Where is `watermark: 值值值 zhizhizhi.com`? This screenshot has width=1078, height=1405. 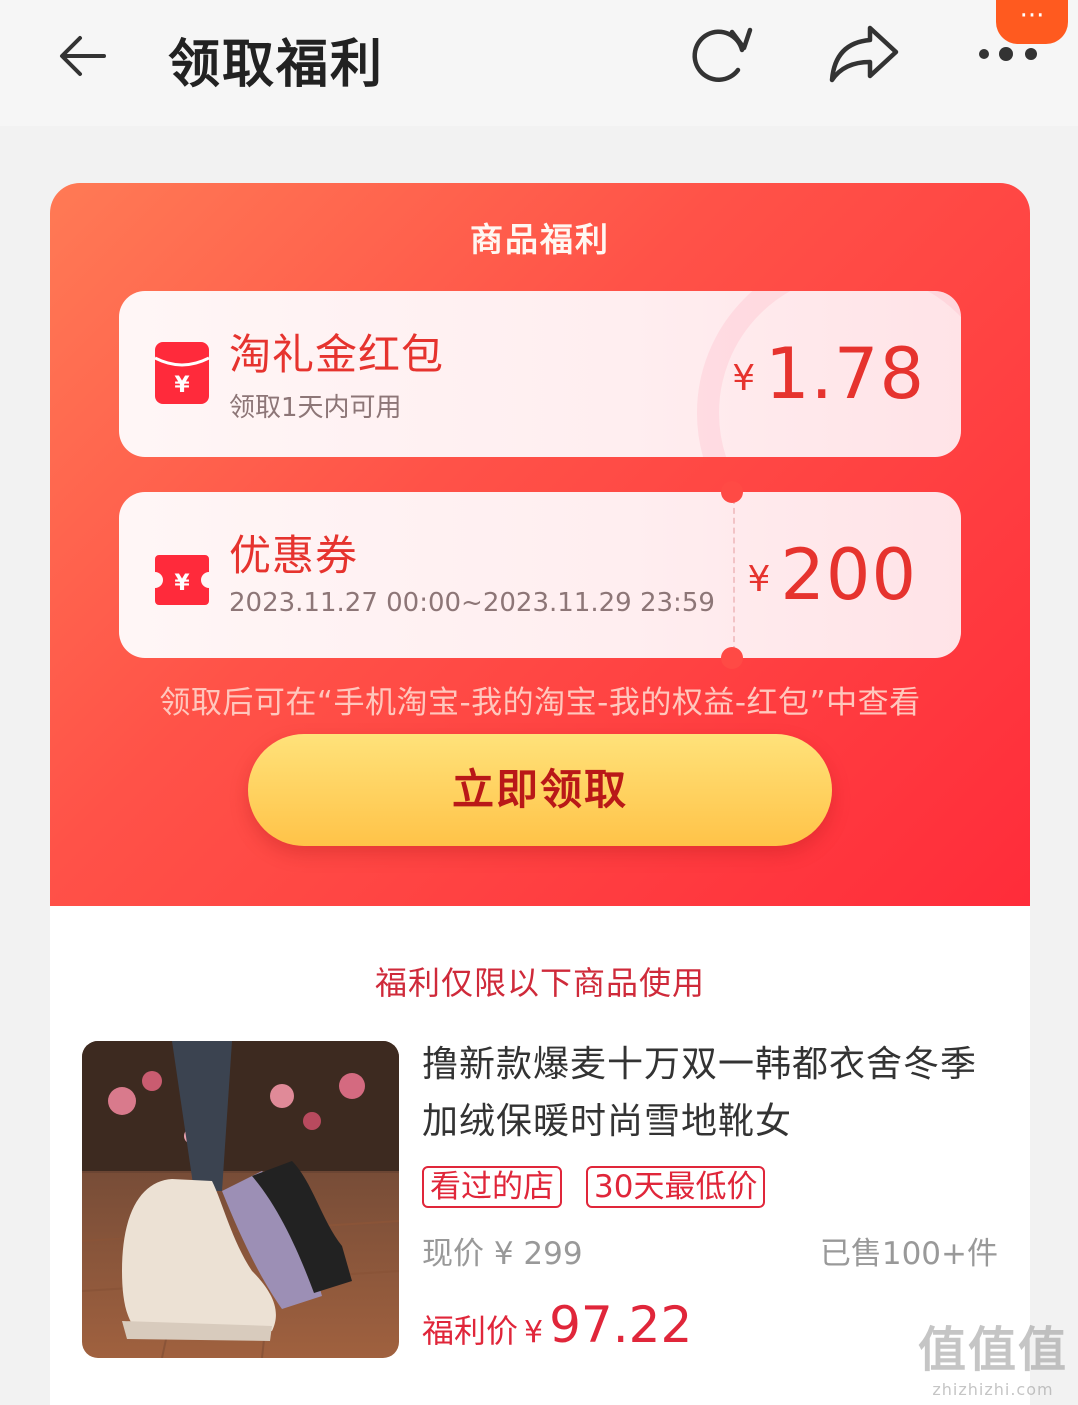
watermark: 值值值 zhizhizhi.com is located at coordinates (993, 1354).